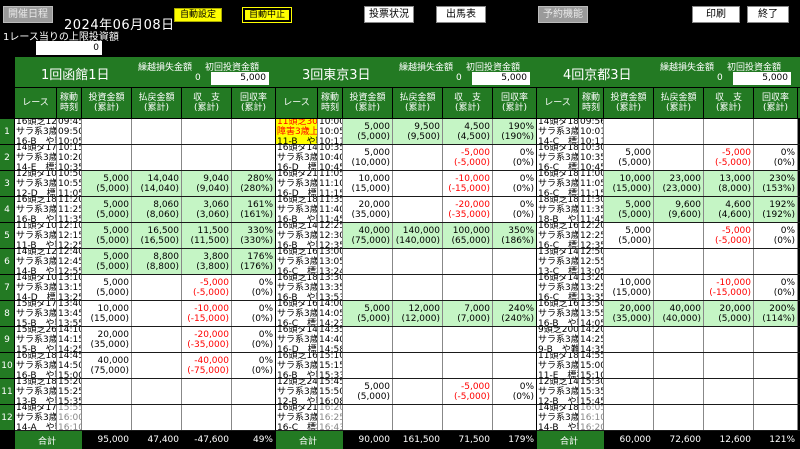 This screenshot has height=449, width=800. I want to click on race-info: 14頭ダ1700サラ系3歳14-E 標準, so click(36, 157).